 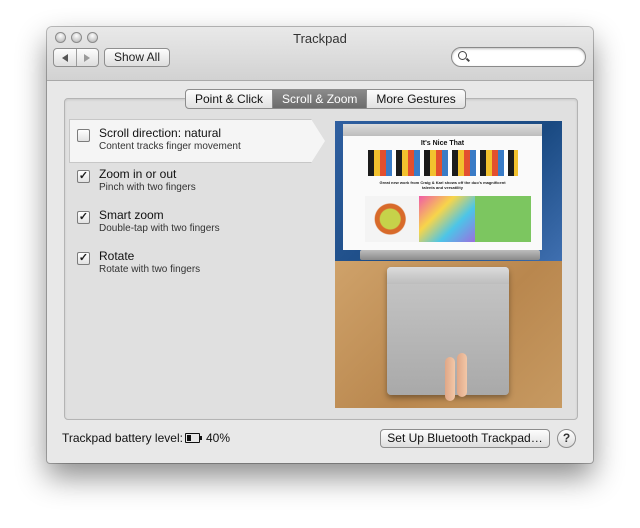 What do you see at coordinates (526, 57) in the screenshot?
I see `search-input` at bounding box center [526, 57].